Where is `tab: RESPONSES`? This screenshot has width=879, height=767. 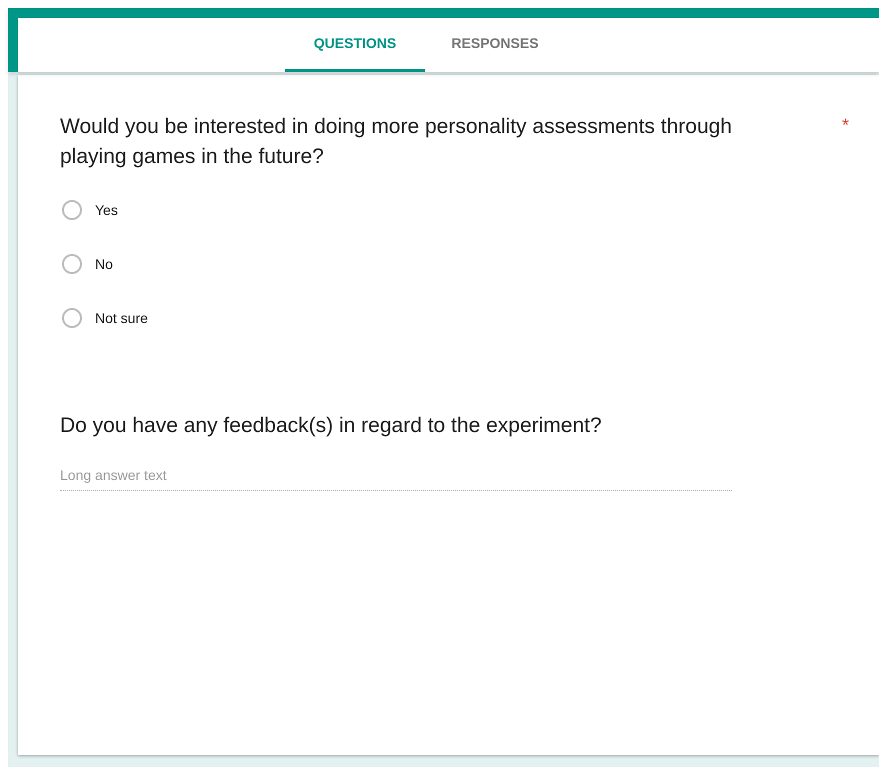
tab: RESPONSES is located at coordinates (495, 45).